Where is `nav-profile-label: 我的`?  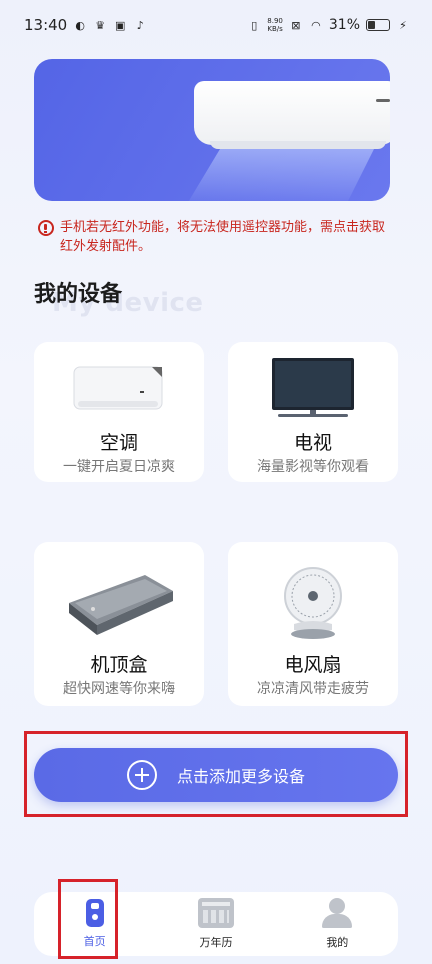 nav-profile-label: 我的 is located at coordinates (337, 942).